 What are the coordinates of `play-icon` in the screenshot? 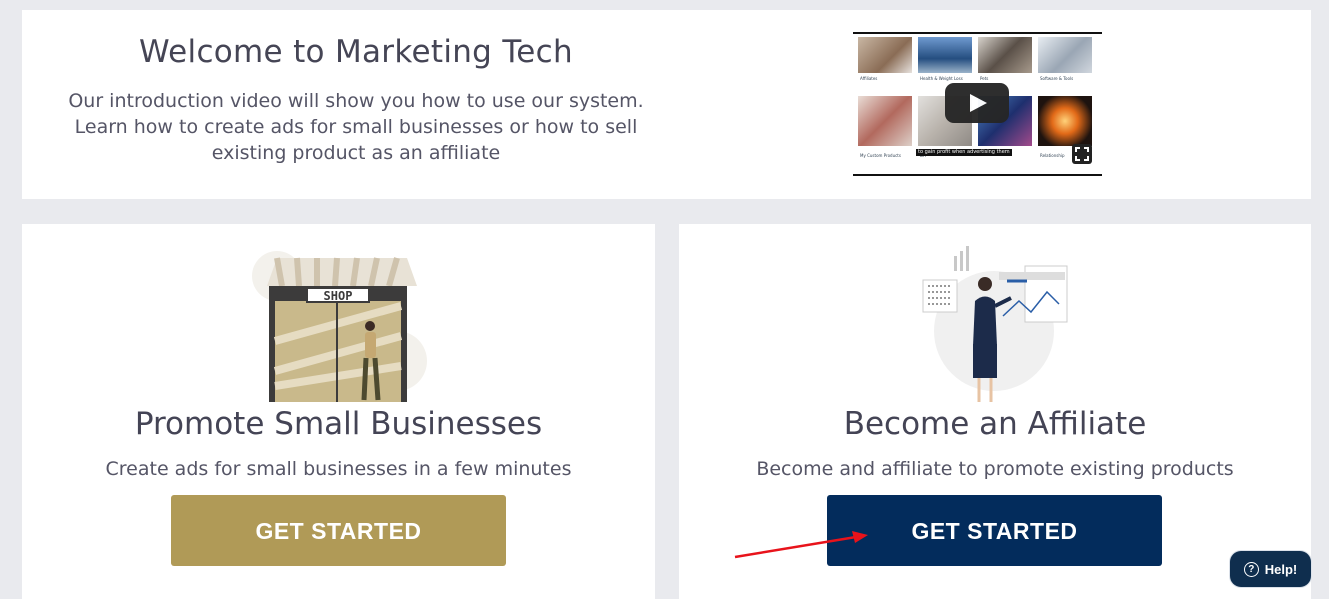 It's located at (977, 103).